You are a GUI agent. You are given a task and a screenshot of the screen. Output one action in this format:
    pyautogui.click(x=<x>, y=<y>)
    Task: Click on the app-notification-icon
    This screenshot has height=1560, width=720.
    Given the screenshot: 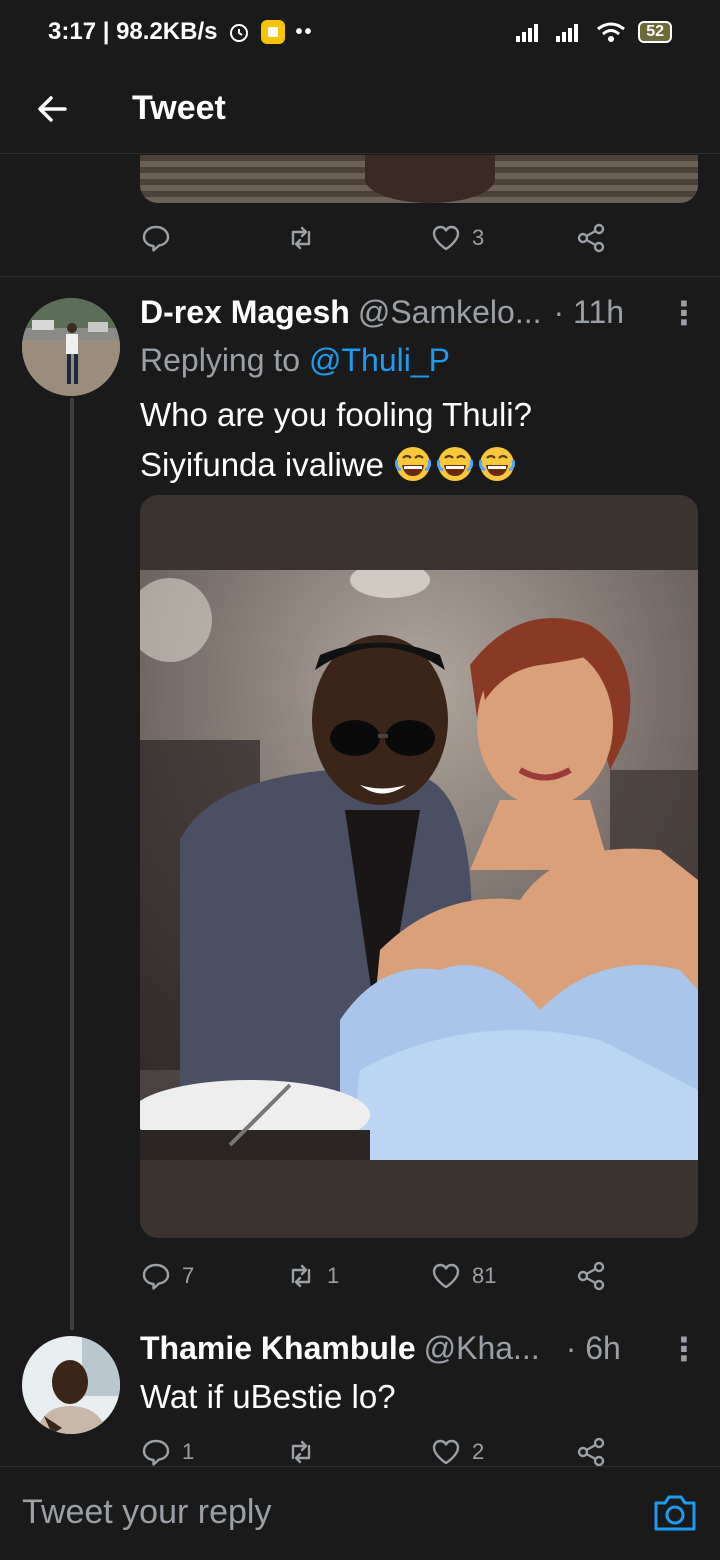 What is the action you would take?
    pyautogui.click(x=273, y=32)
    